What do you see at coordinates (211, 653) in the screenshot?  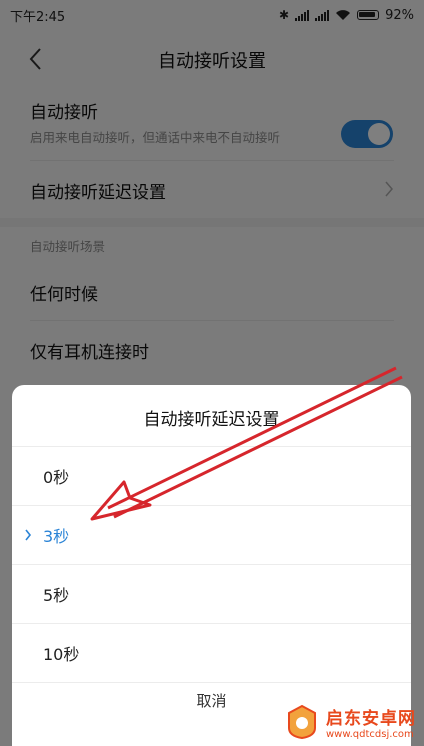 I see `option-10s: 10秒` at bounding box center [211, 653].